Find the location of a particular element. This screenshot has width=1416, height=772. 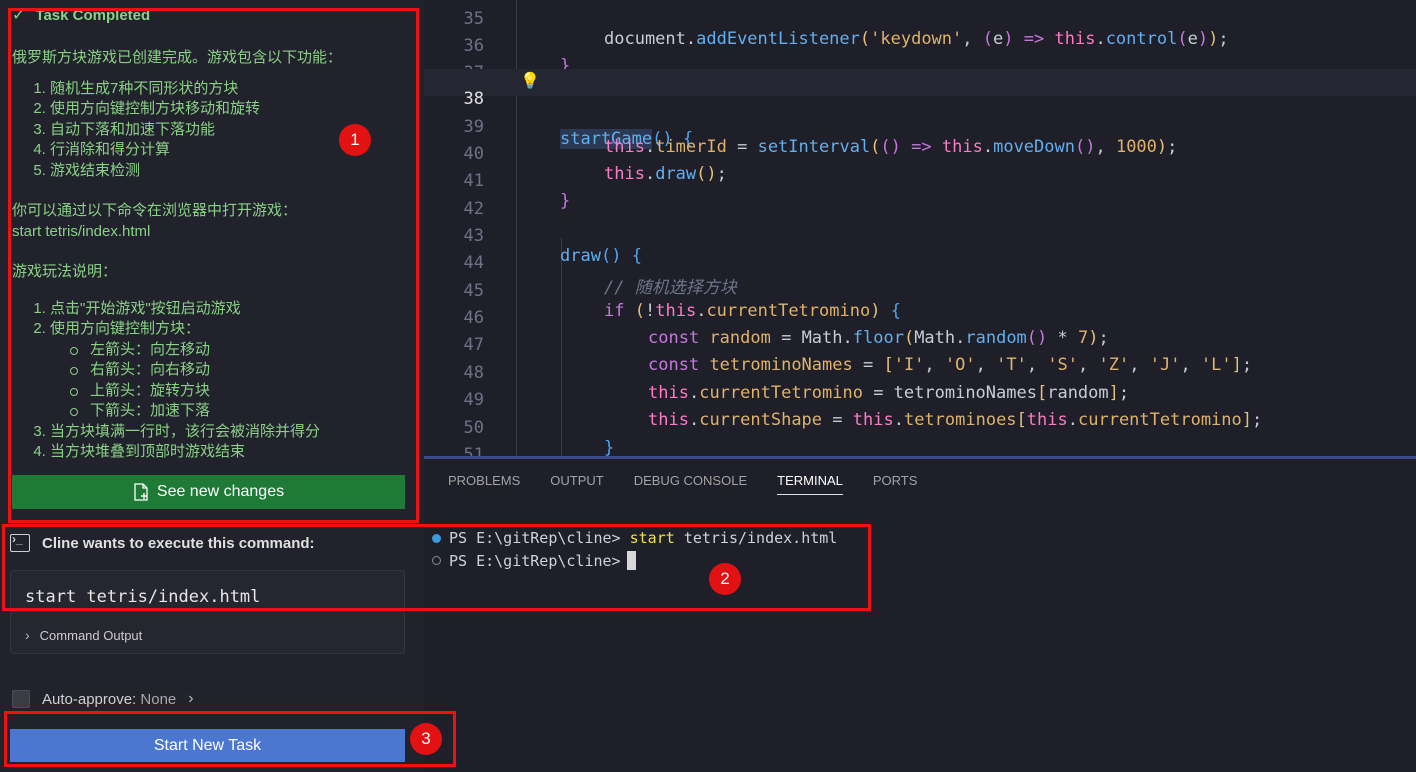

code-line: 44 // 随机选择方块 is located at coordinates (920, 265).